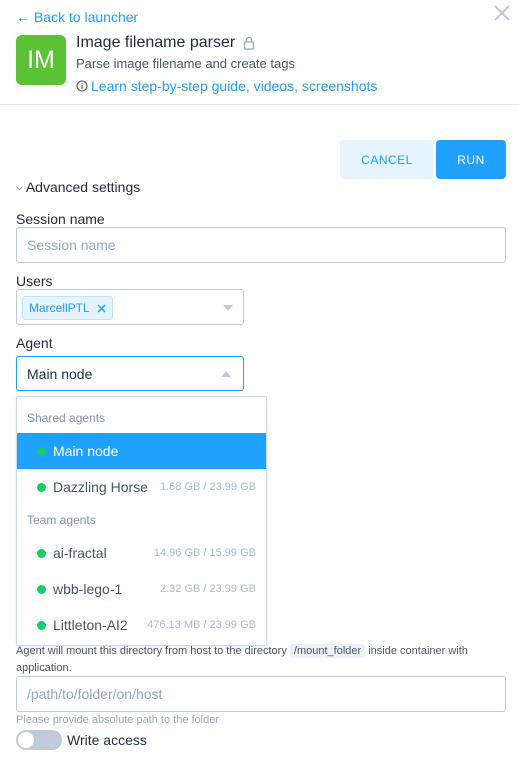 The image size is (519, 758). Describe the element at coordinates (83, 187) in the screenshot. I see `advanced-settings-label: Advanced settings` at that location.